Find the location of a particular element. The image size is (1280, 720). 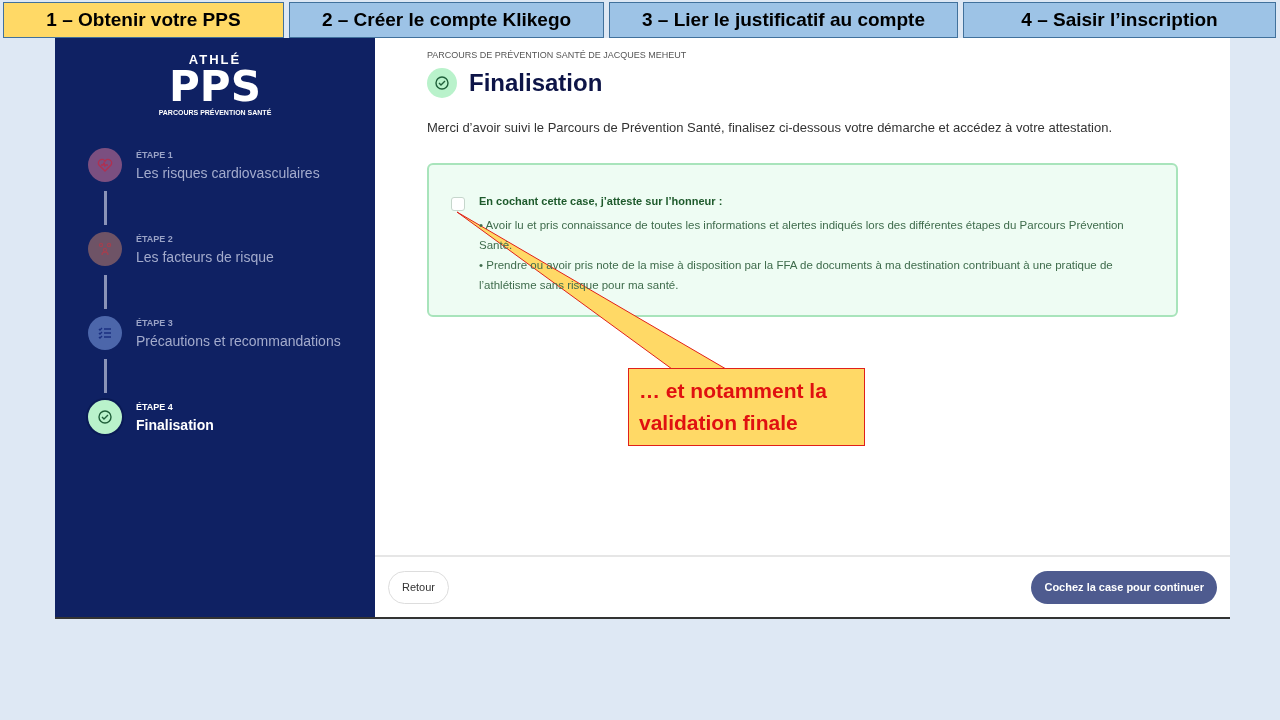

attestation-heading: En cochant cette case, j’atteste sur l’honneur : is located at coordinates (601, 201).